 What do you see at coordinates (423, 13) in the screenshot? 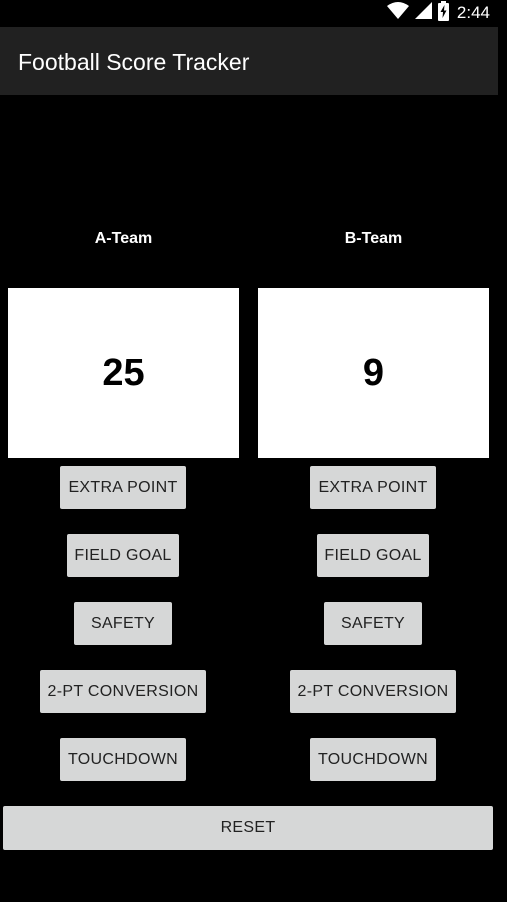
I see `cell-signal-icon` at bounding box center [423, 13].